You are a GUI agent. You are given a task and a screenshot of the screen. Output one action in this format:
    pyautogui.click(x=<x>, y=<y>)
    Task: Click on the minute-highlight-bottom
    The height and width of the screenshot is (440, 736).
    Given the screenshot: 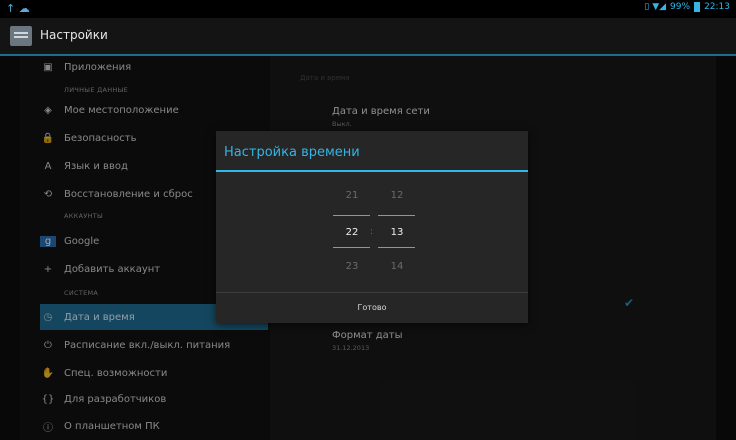 What is the action you would take?
    pyautogui.click(x=396, y=247)
    